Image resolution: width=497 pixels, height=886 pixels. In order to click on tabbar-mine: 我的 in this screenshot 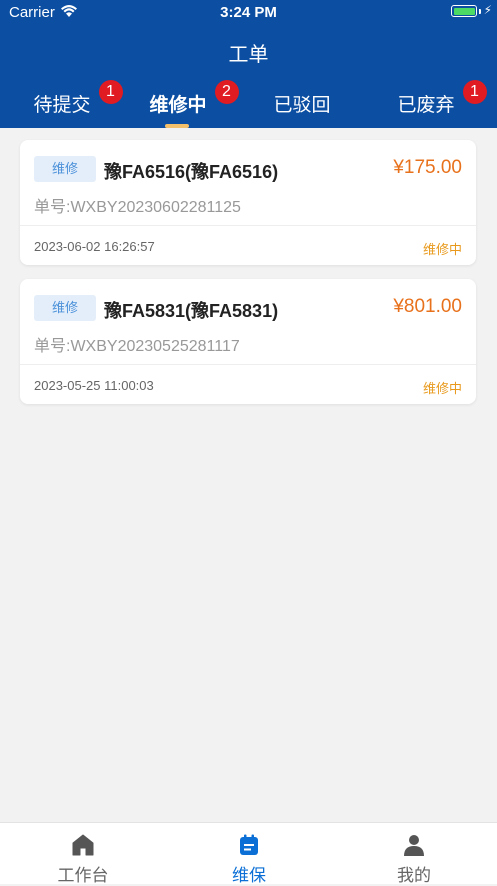, I will do `click(414, 854)`.